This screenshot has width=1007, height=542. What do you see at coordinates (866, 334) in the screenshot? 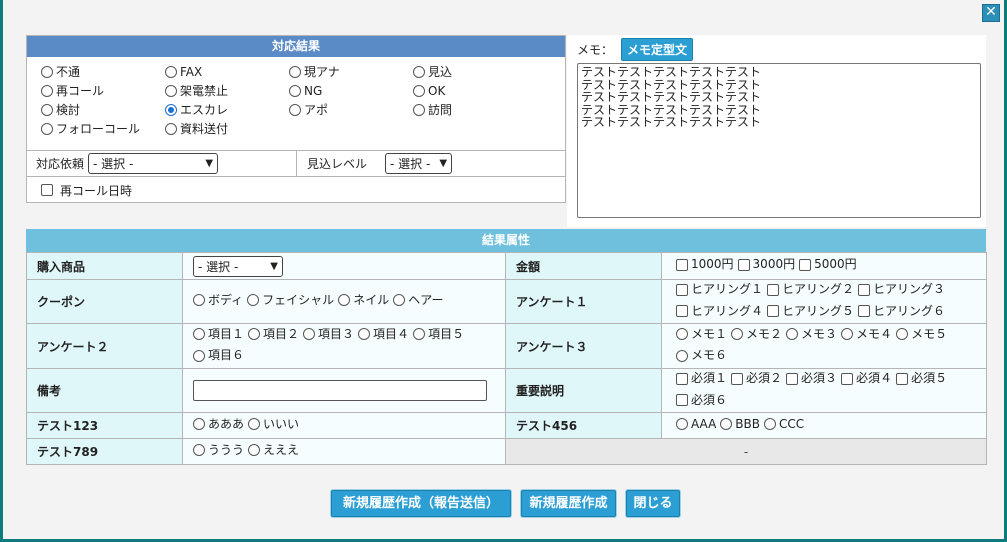
I see `attribute-option: メモ４` at bounding box center [866, 334].